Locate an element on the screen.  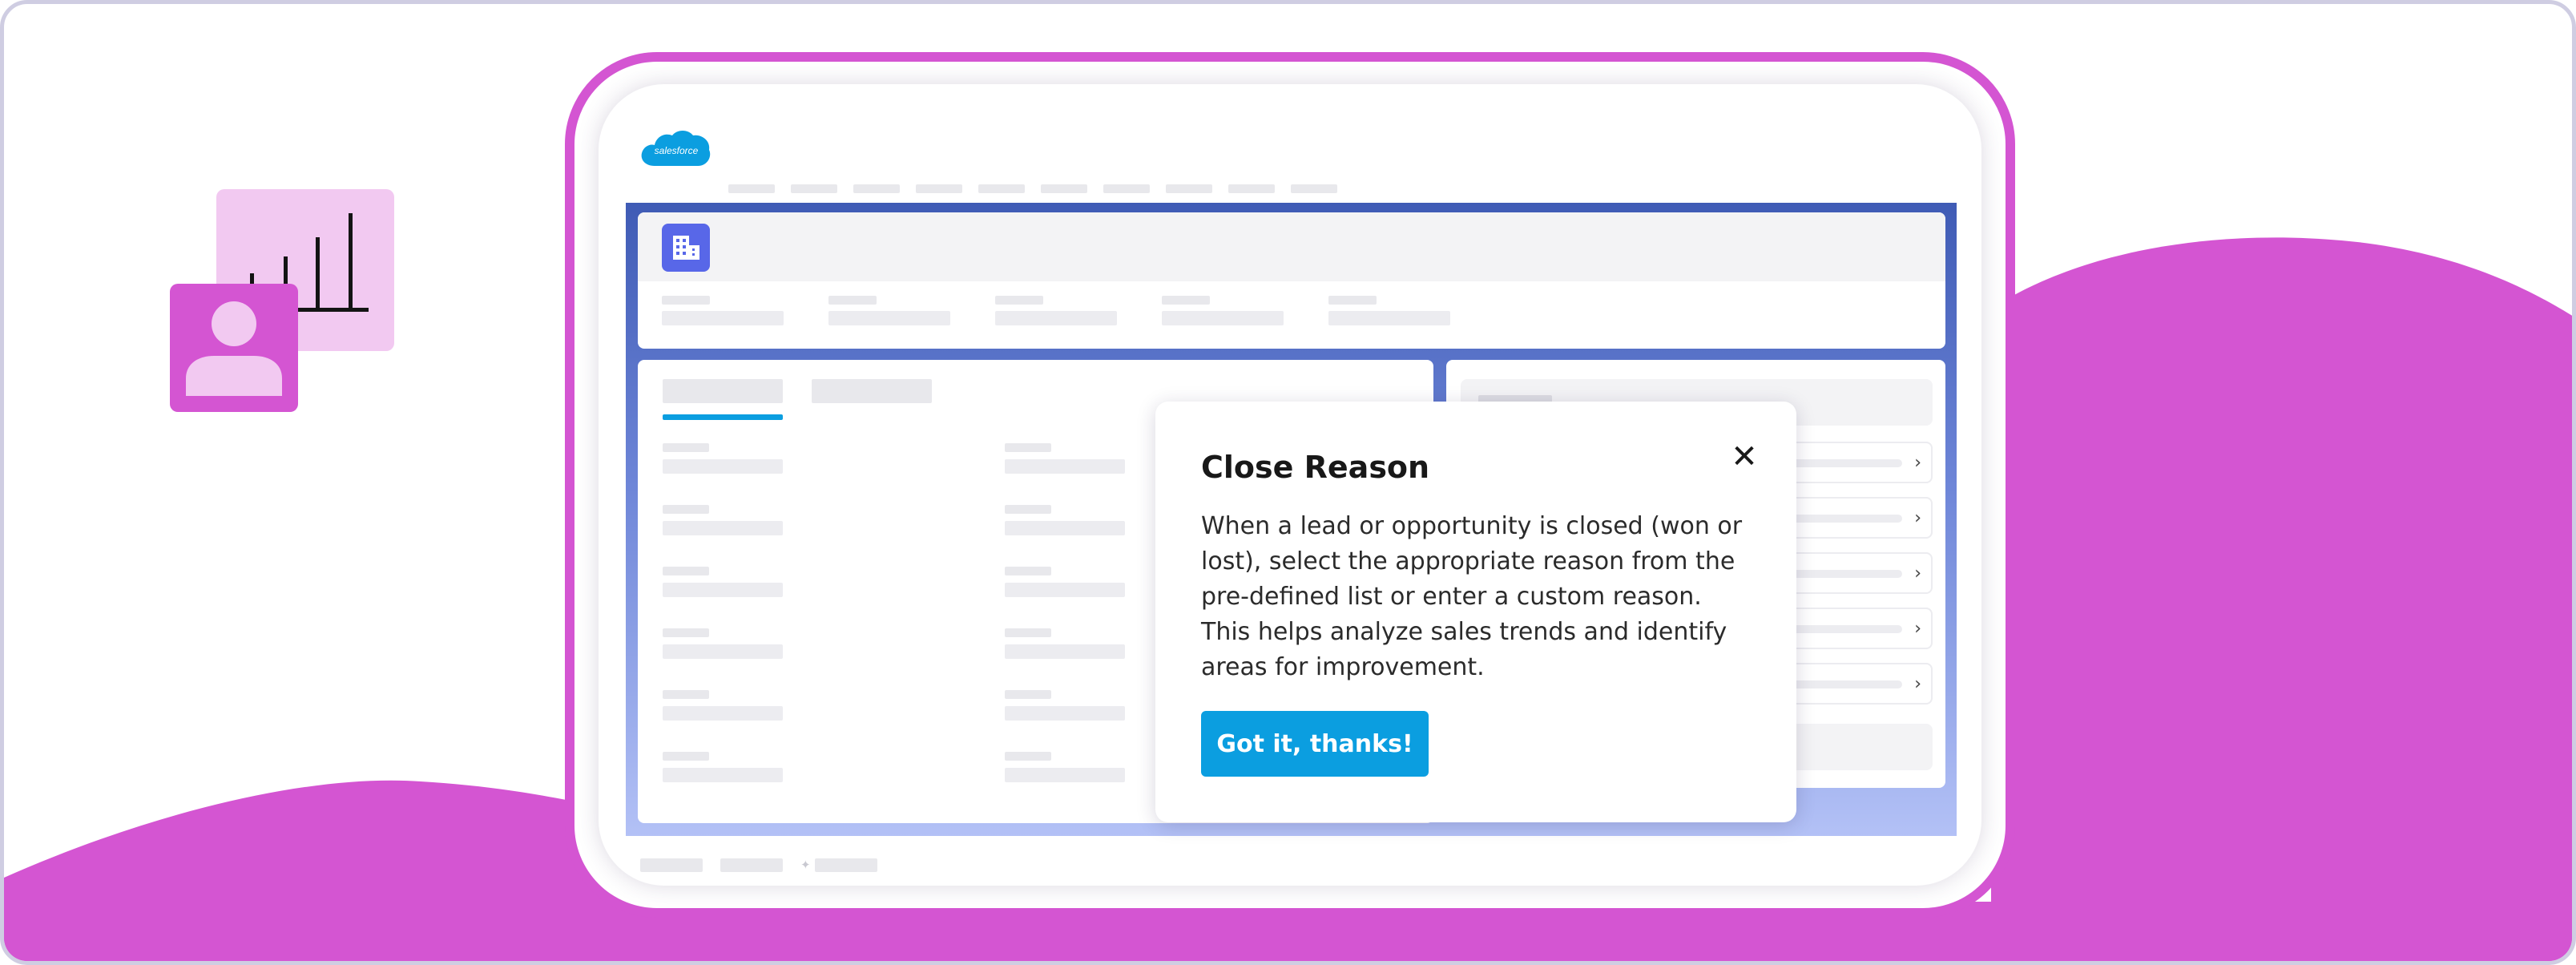
record-header is located at coordinates (1291, 280).